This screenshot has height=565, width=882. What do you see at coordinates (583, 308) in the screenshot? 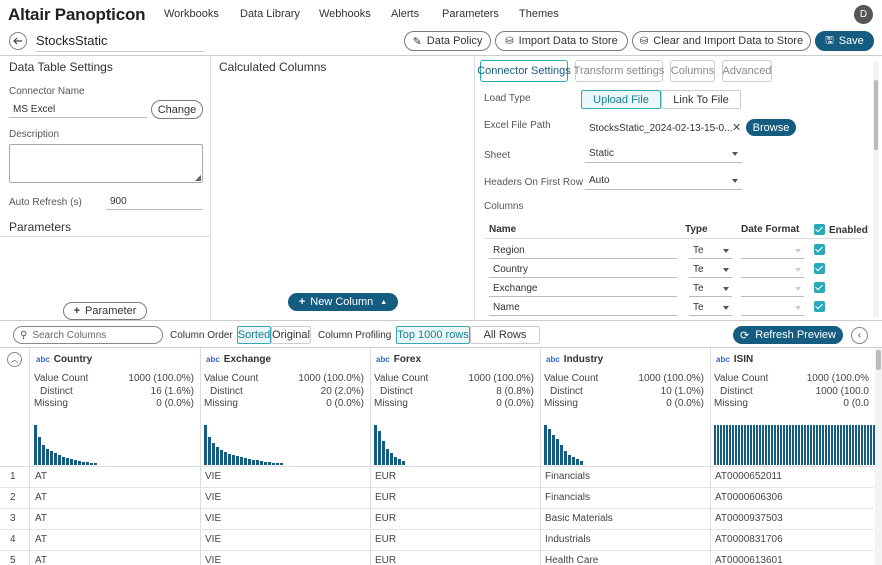
I see `column-name-input: Name` at bounding box center [583, 308].